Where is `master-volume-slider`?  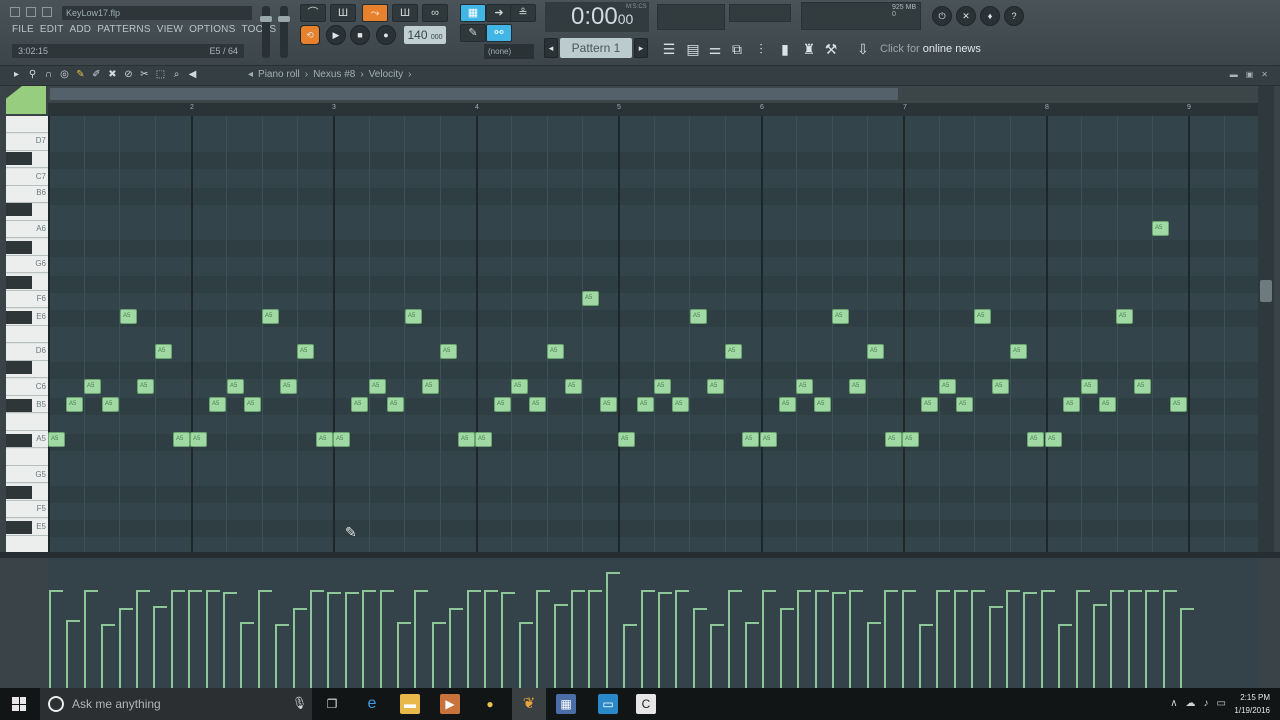 master-volume-slider is located at coordinates (266, 32).